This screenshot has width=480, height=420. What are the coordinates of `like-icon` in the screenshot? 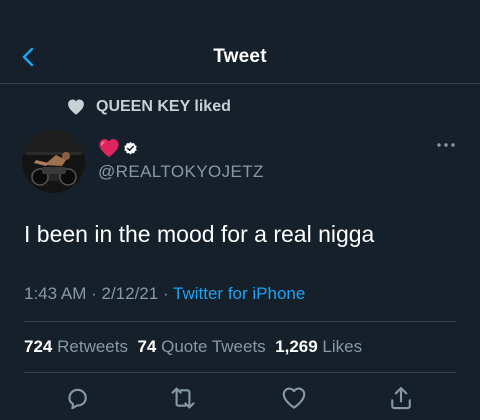 It's located at (294, 398).